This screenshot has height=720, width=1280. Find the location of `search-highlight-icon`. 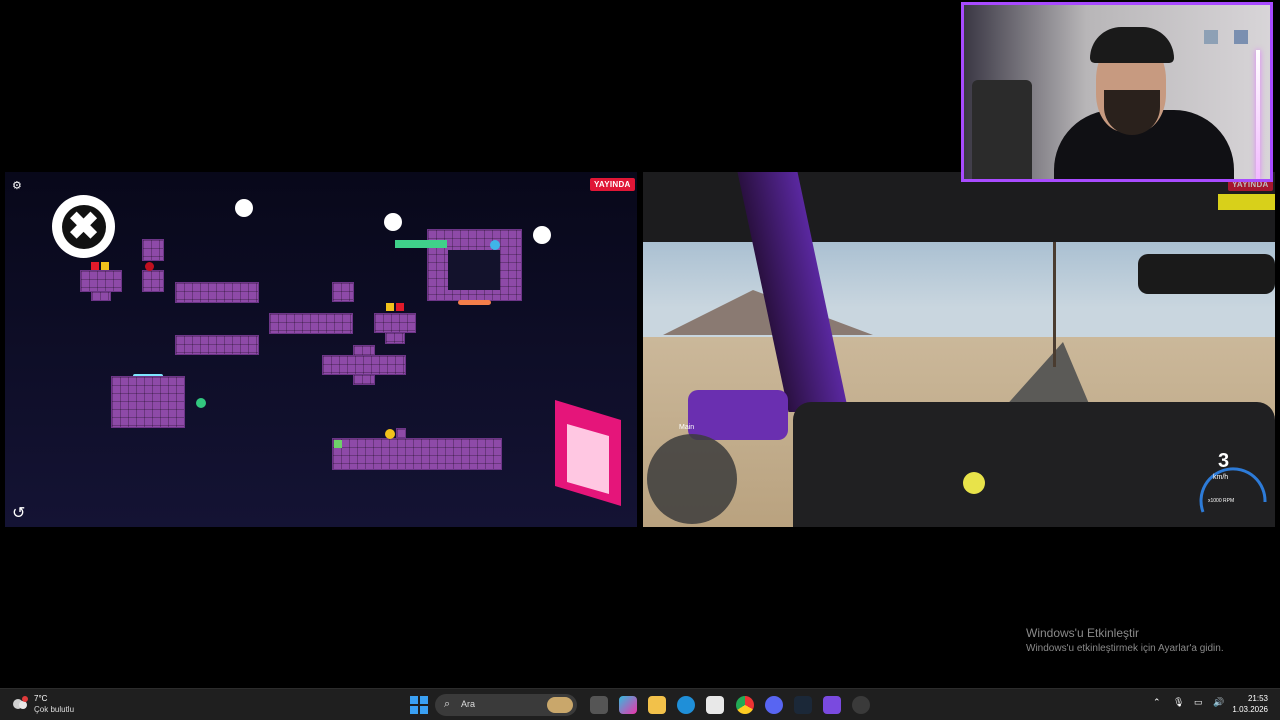

search-highlight-icon is located at coordinates (560, 705).